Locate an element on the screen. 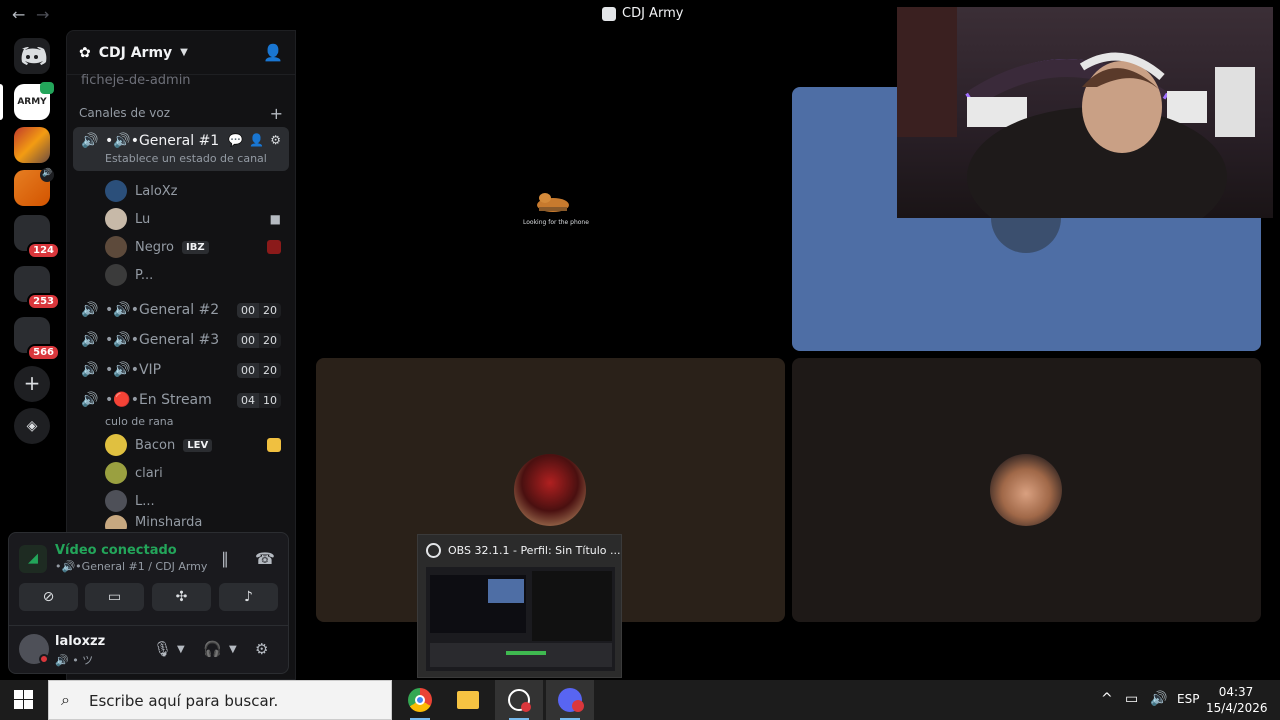  server-folder-2: 253 is located at coordinates (37, 288).